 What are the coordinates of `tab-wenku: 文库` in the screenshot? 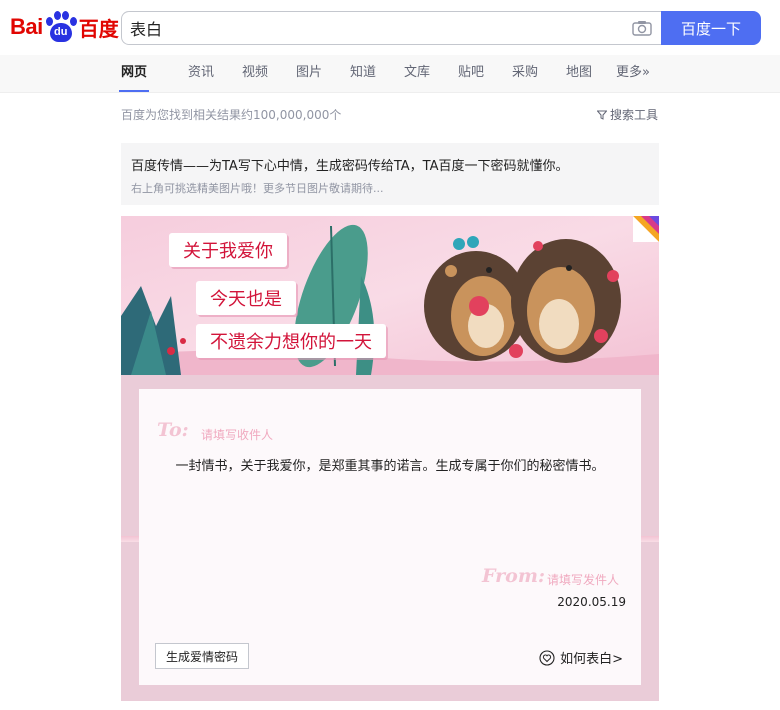 It's located at (417, 74).